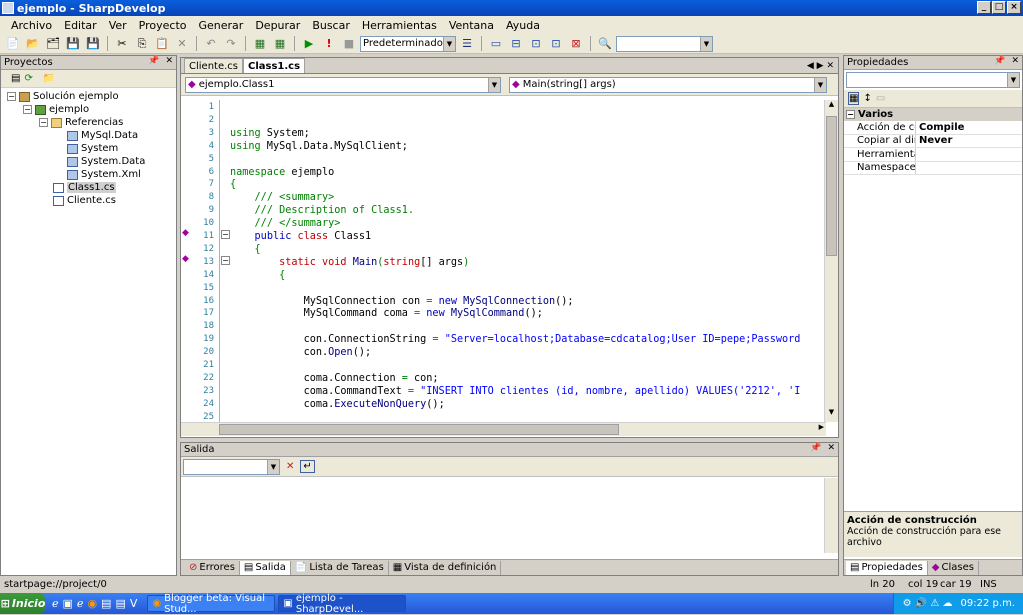 The width and height of the screenshot is (1023, 615). What do you see at coordinates (322, 210) in the screenshot?
I see `code-line: /// Description of Class1.` at bounding box center [322, 210].